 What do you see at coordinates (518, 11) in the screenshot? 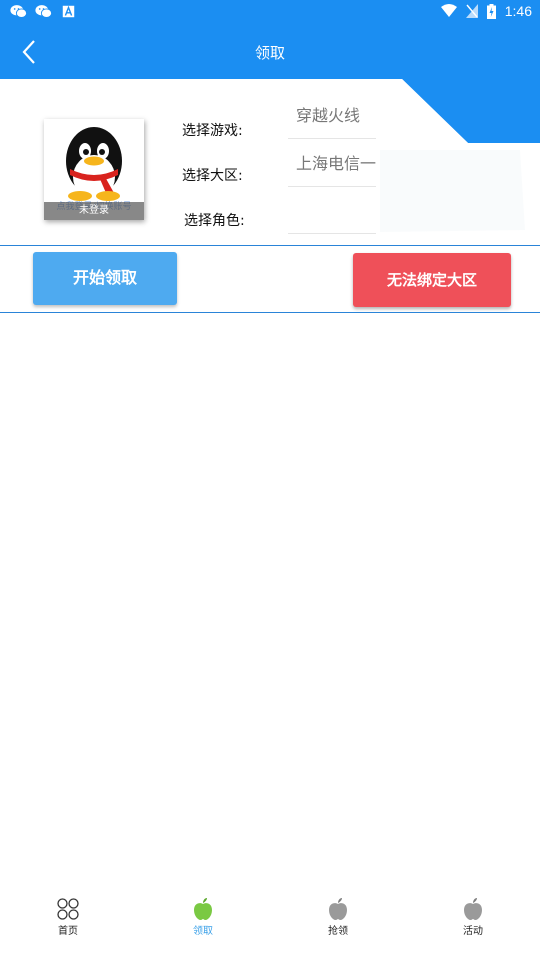
I see `clock: 1:46` at bounding box center [518, 11].